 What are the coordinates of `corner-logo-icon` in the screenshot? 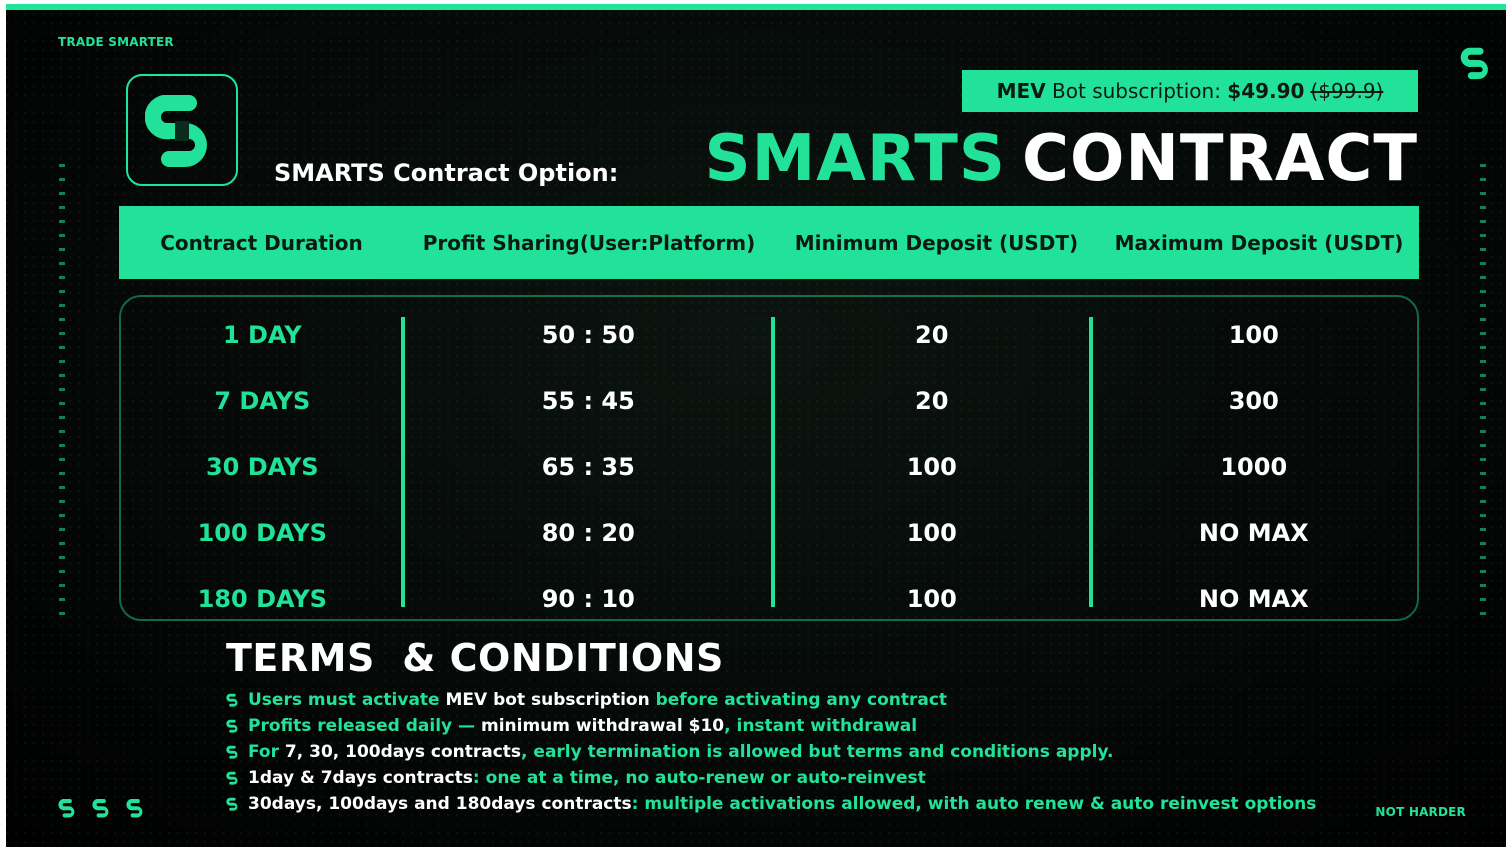 It's located at (1477, 65).